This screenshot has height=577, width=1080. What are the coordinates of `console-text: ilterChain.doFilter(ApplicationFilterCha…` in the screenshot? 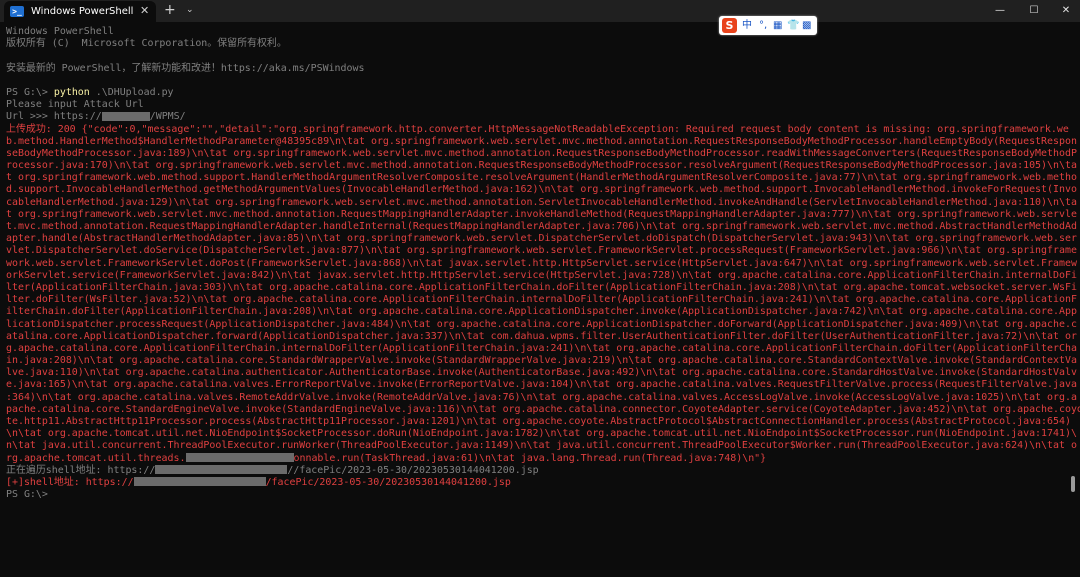 It's located at (541, 312).